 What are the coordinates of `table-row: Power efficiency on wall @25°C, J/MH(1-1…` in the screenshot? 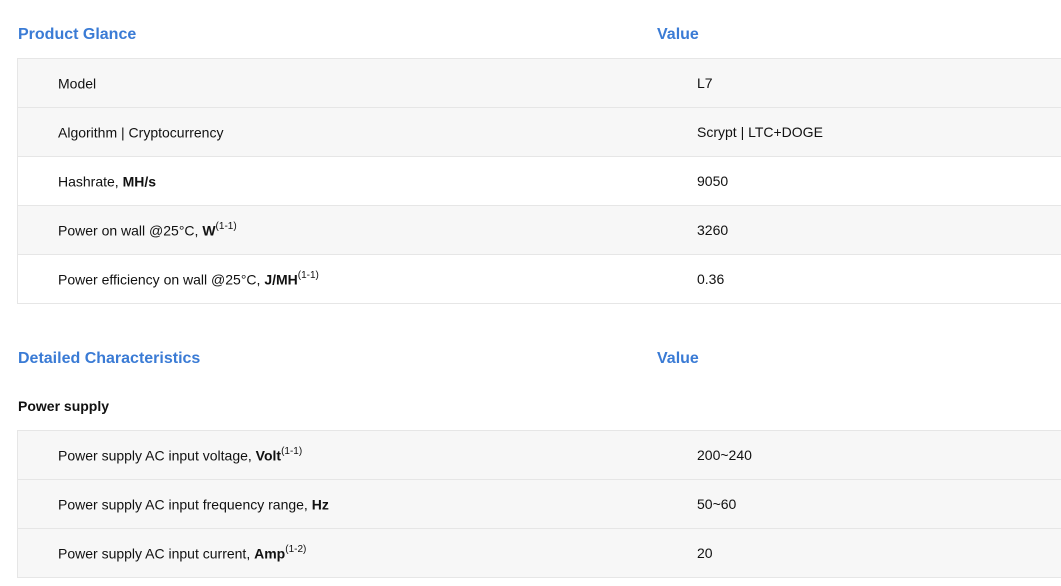 It's located at (539, 279).